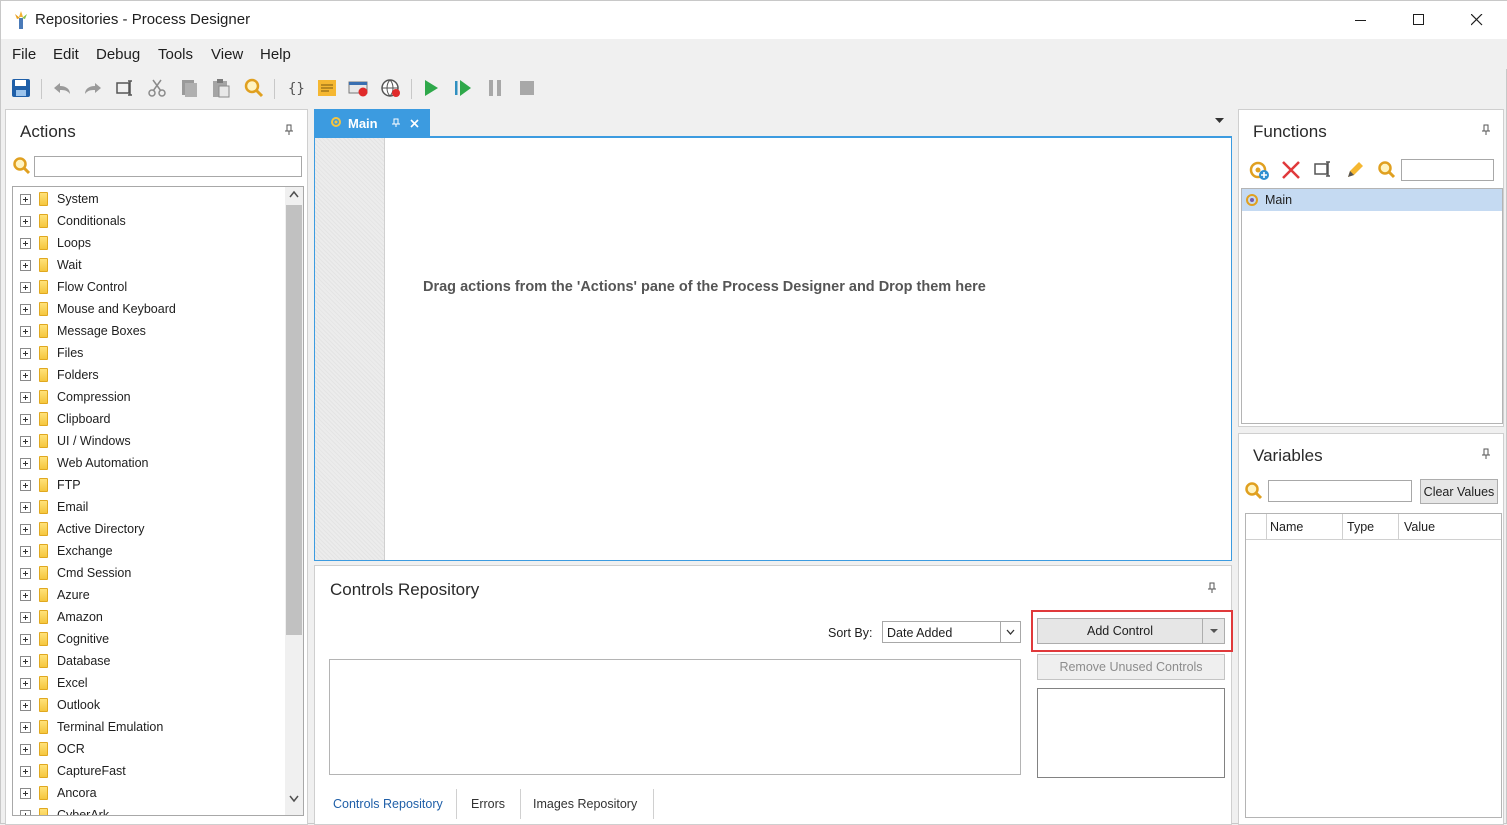 Image resolution: width=1507 pixels, height=825 pixels. Describe the element at coordinates (254, 88) in the screenshot. I see `find-icon` at that location.